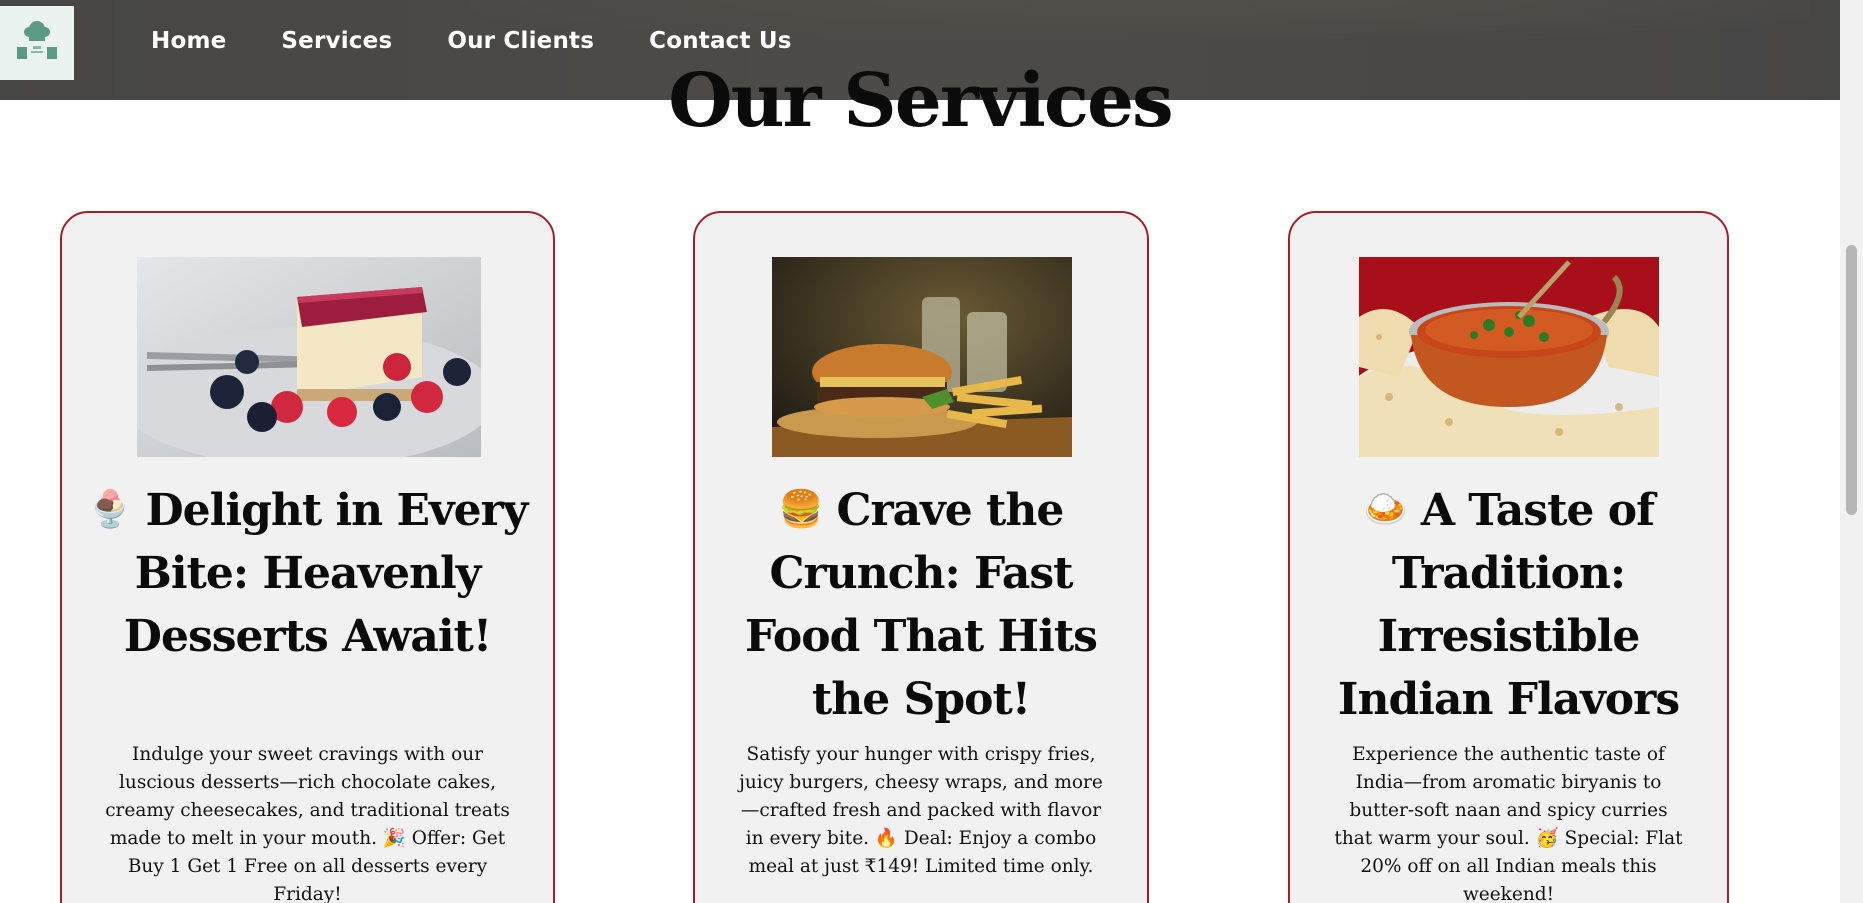  What do you see at coordinates (720, 41) in the screenshot?
I see `nav-link-contact-us: Contact Us` at bounding box center [720, 41].